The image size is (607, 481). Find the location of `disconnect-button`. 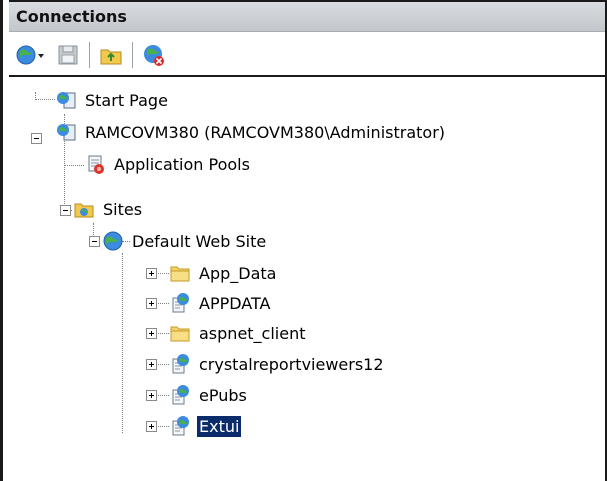

disconnect-button is located at coordinates (154, 55).